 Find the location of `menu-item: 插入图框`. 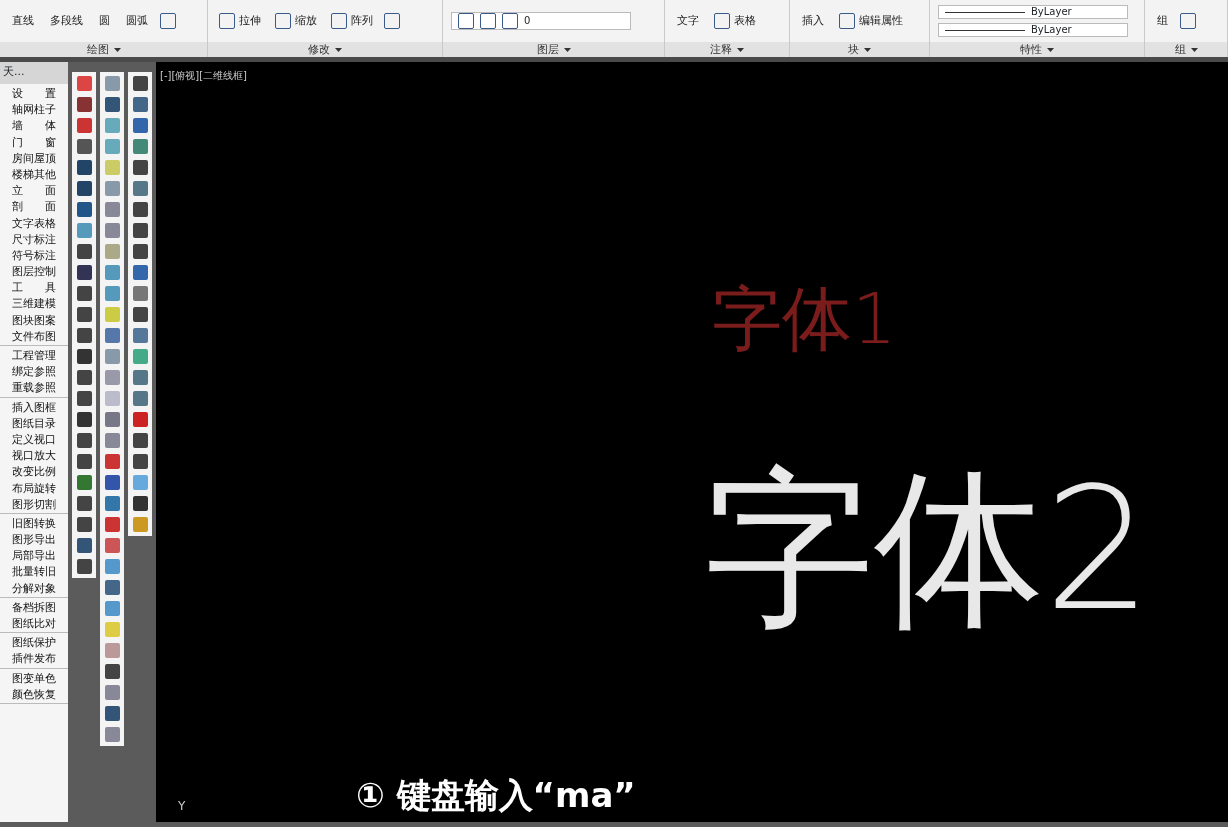

menu-item: 插入图框 is located at coordinates (34, 406).